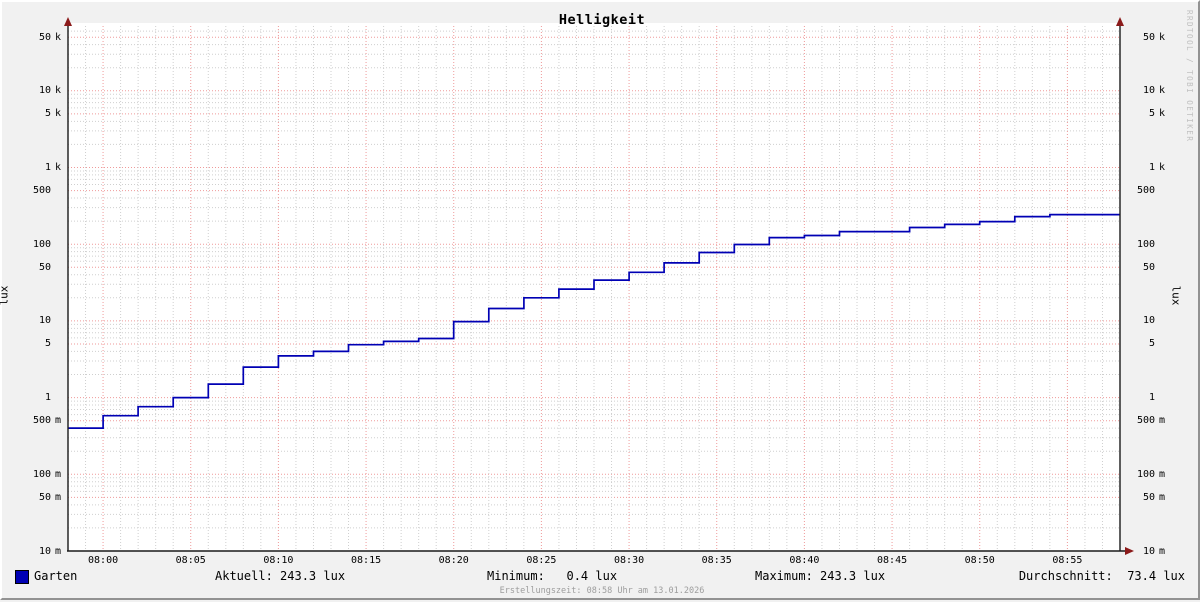  Describe the element at coordinates (280, 576) in the screenshot. I see `stat-aktuell: Aktuell: 243.3 lux` at that location.